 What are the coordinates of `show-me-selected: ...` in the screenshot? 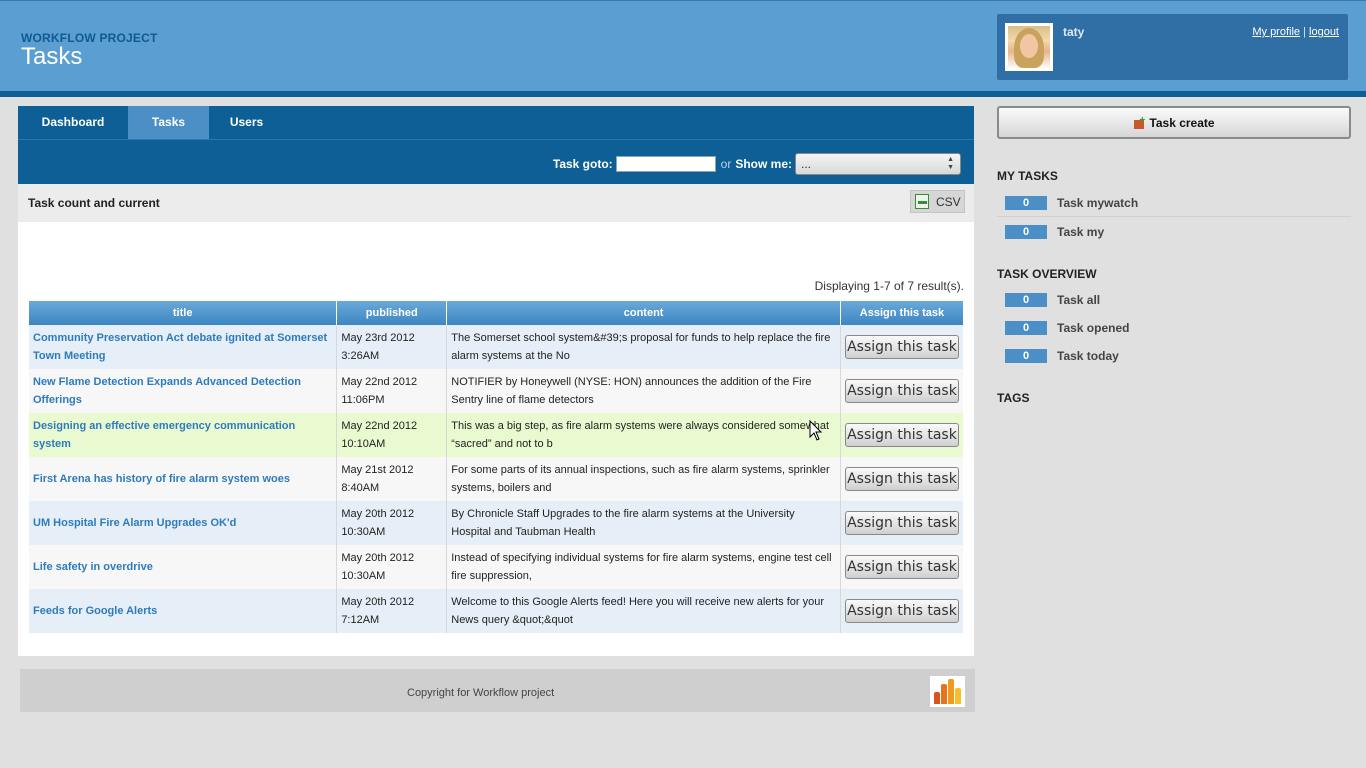 It's located at (806, 164).